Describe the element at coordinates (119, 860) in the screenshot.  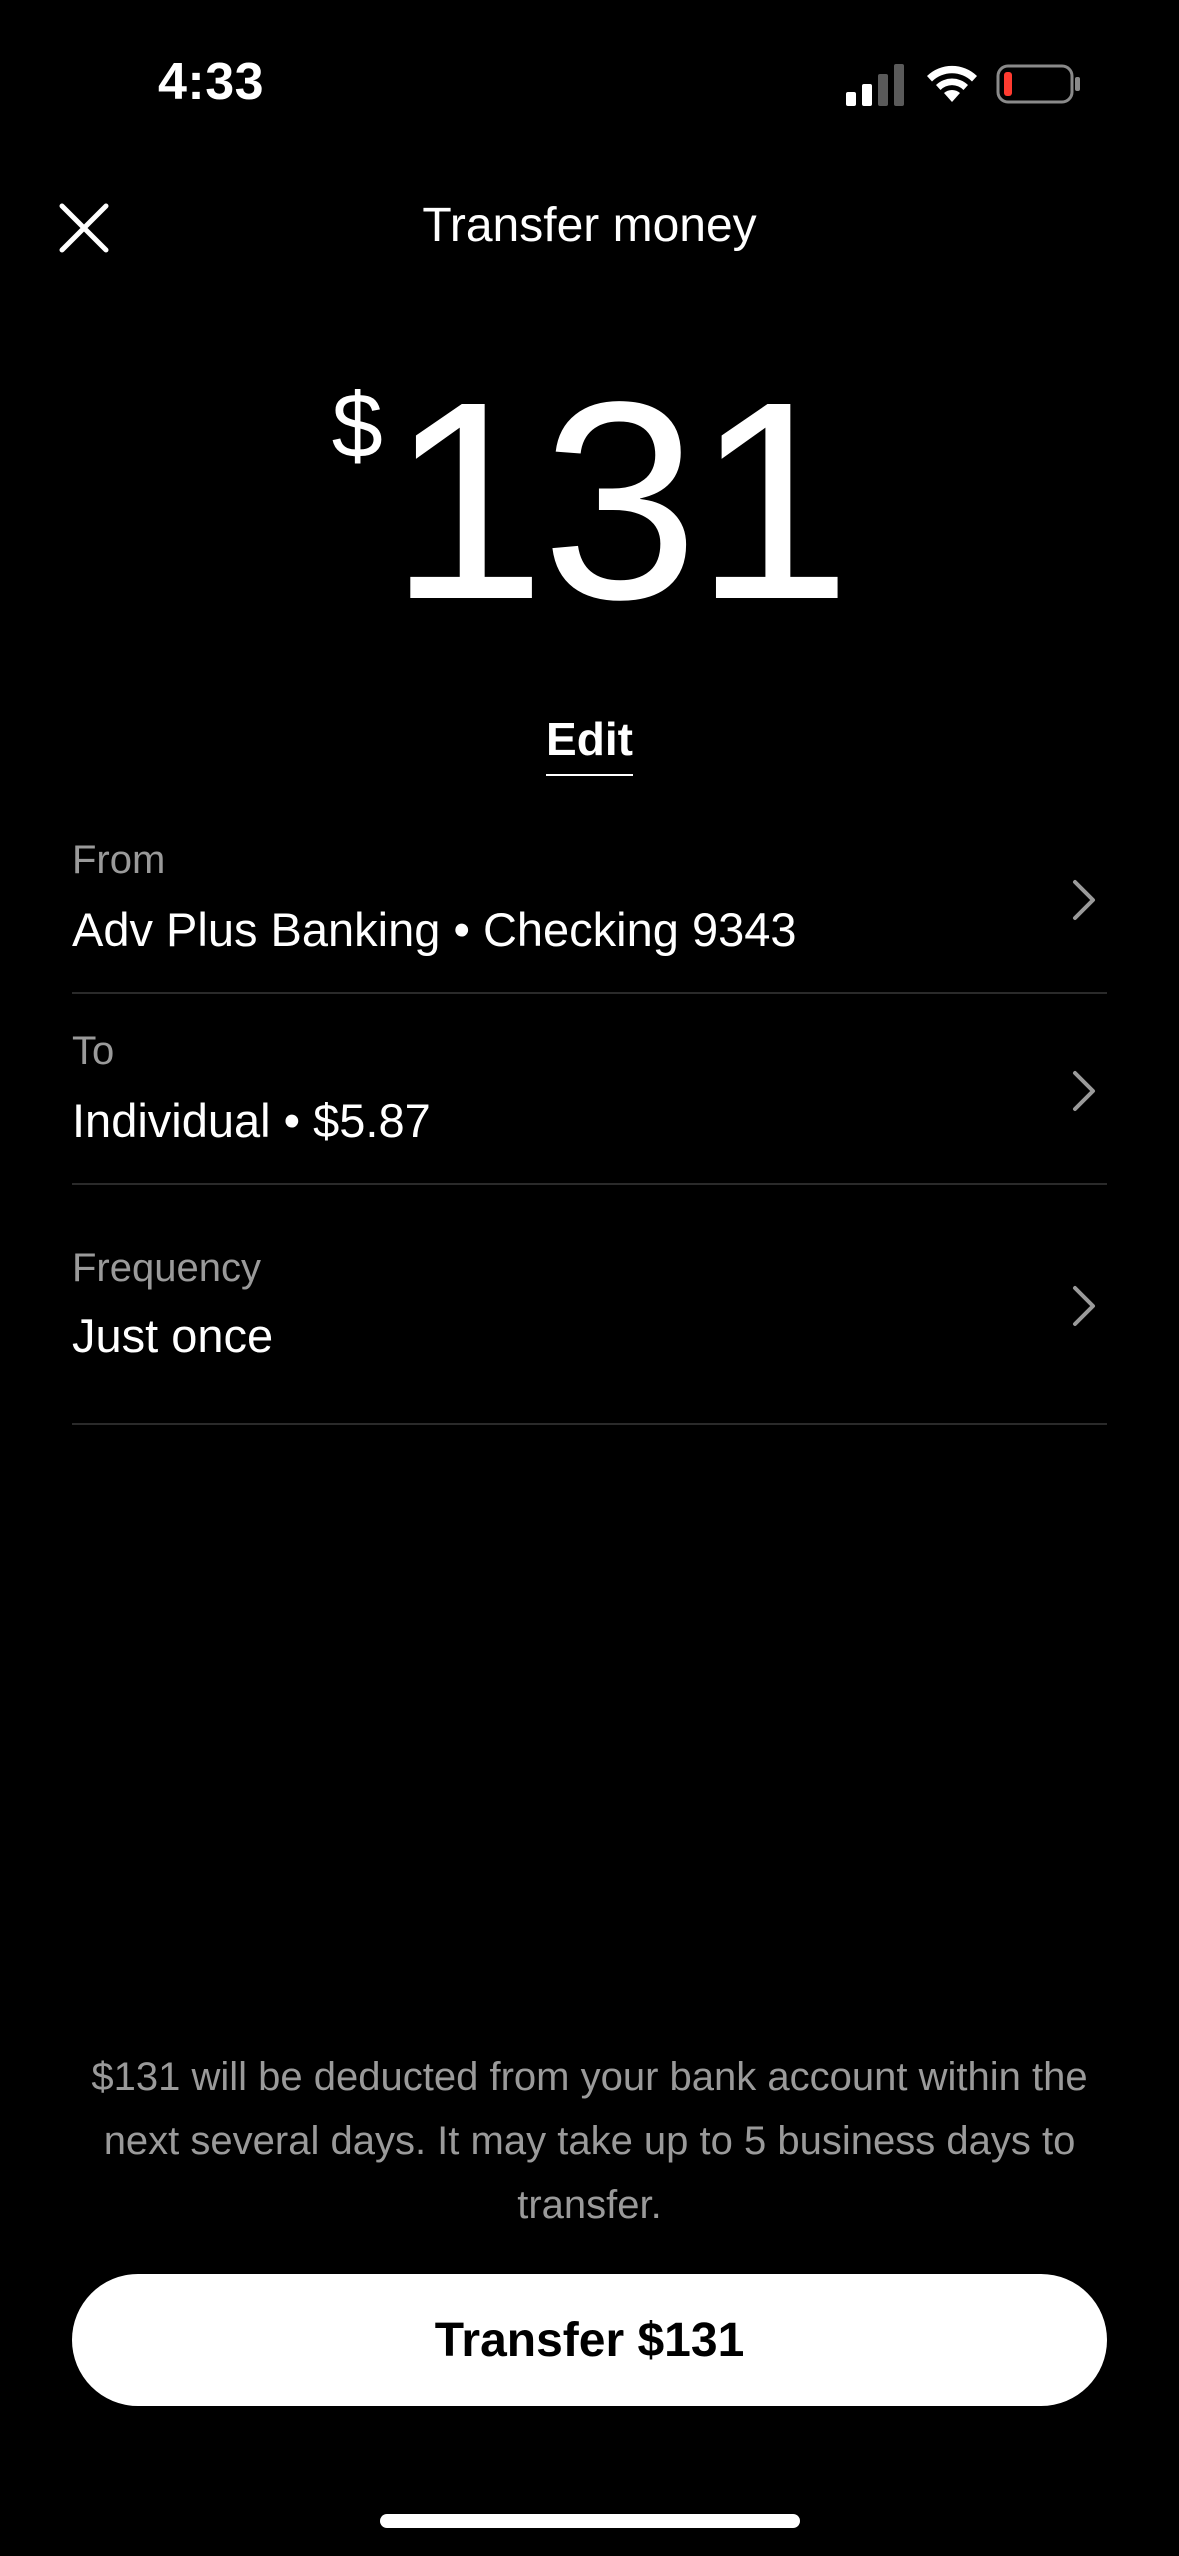
I see `from-label: From` at that location.